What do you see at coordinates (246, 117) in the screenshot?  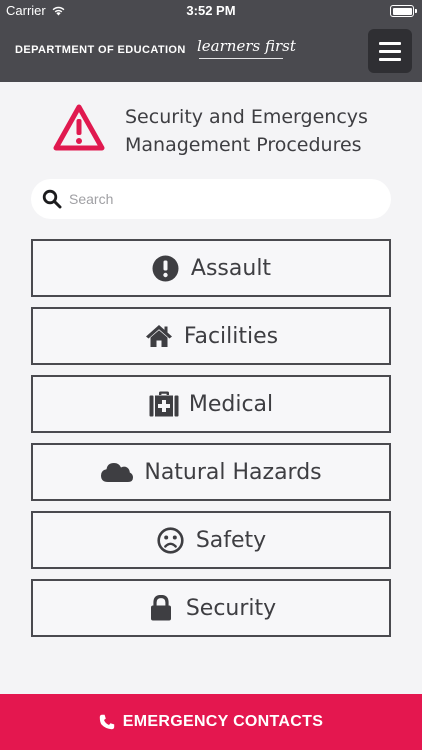 I see `page-title-line1: Security and Emergencys` at bounding box center [246, 117].